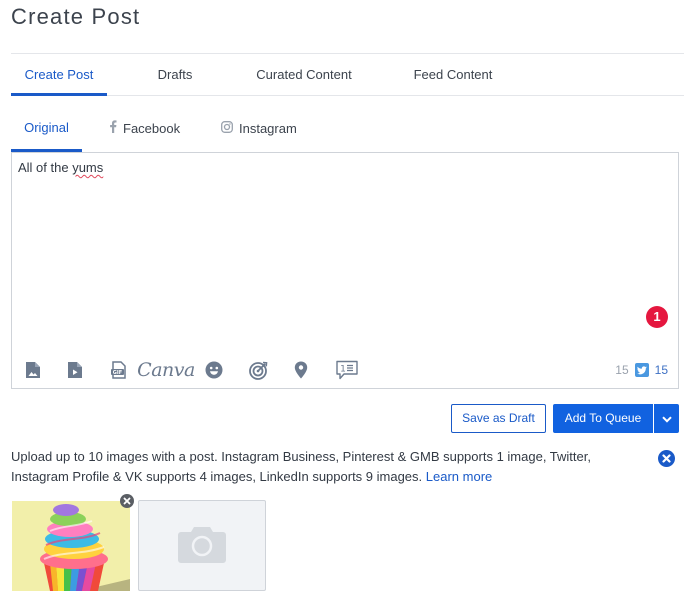 This screenshot has height=605, width=684. I want to click on learn-more-link: Learn more, so click(459, 476).